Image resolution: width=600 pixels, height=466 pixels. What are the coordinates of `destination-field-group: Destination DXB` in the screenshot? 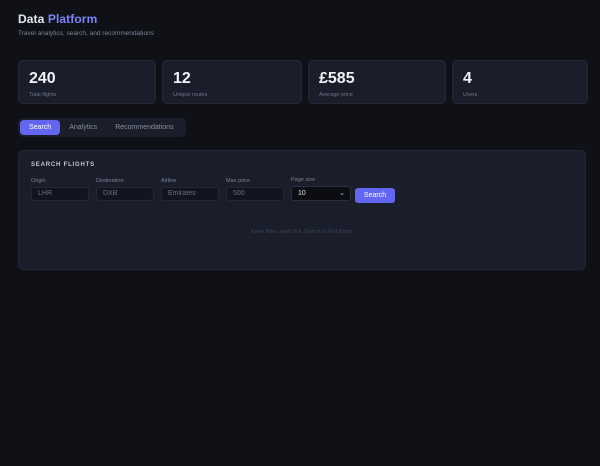 It's located at (125, 189).